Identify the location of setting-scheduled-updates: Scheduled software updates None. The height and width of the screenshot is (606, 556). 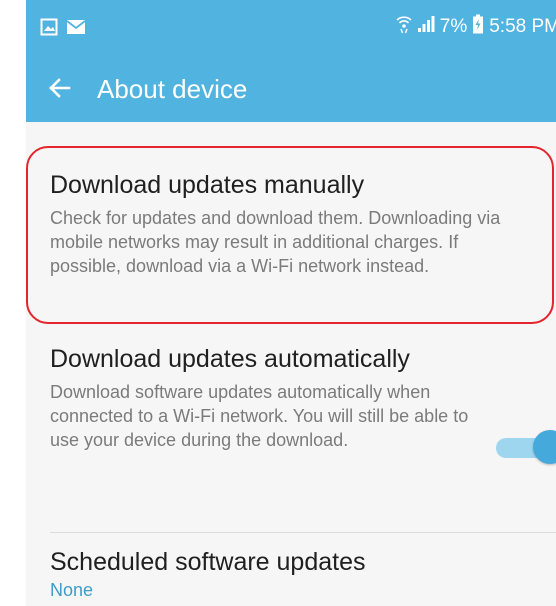
(291, 569).